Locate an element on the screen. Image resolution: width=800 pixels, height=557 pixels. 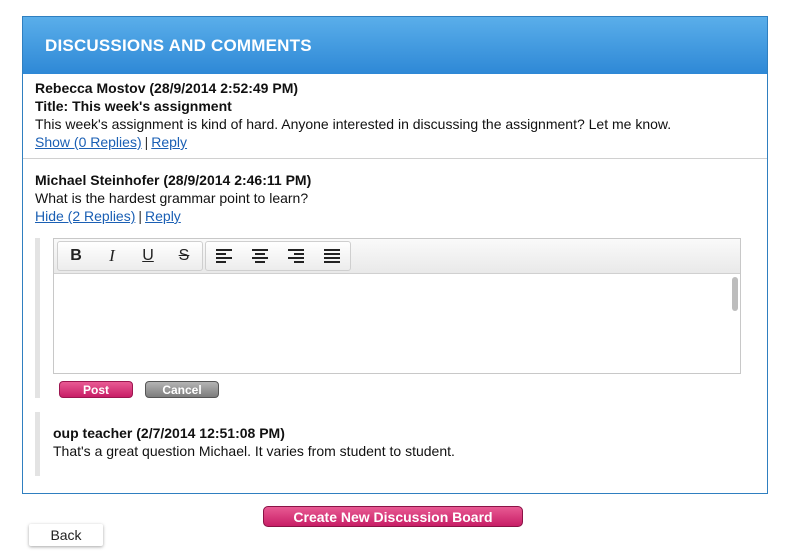
post-author: Rebecca Mostov (28/9/2014 2:52:49 PM) is located at coordinates (167, 88).